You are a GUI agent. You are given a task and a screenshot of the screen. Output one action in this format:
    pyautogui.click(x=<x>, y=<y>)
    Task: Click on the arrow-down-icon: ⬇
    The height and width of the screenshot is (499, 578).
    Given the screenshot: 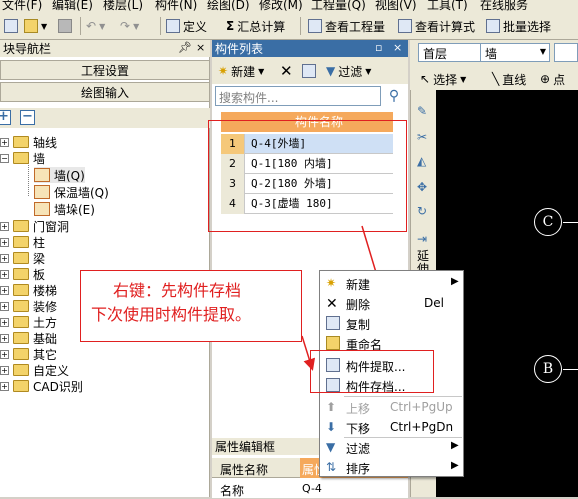 What is the action you would take?
    pyautogui.click(x=331, y=427)
    